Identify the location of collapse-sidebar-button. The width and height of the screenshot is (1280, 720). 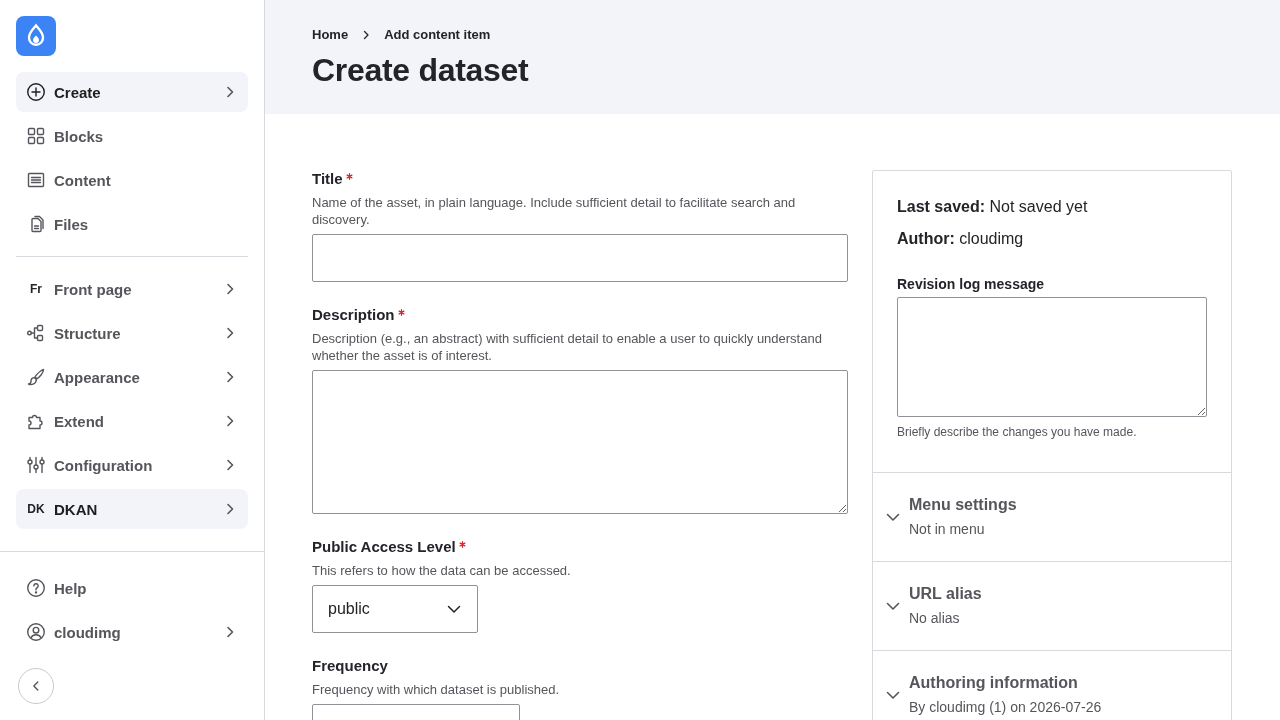
(36, 686).